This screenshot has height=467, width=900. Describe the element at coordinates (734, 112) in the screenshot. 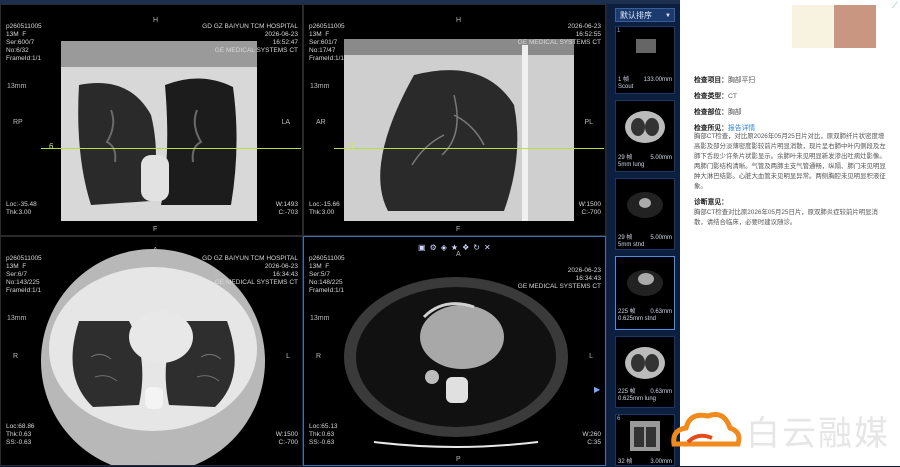

I see `part-value: 胸部` at that location.